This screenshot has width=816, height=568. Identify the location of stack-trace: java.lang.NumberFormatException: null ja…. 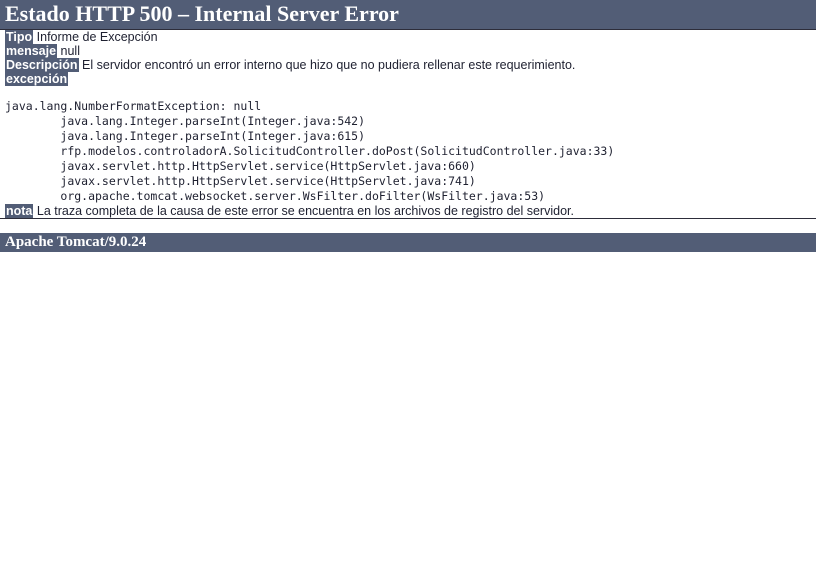
(310, 151).